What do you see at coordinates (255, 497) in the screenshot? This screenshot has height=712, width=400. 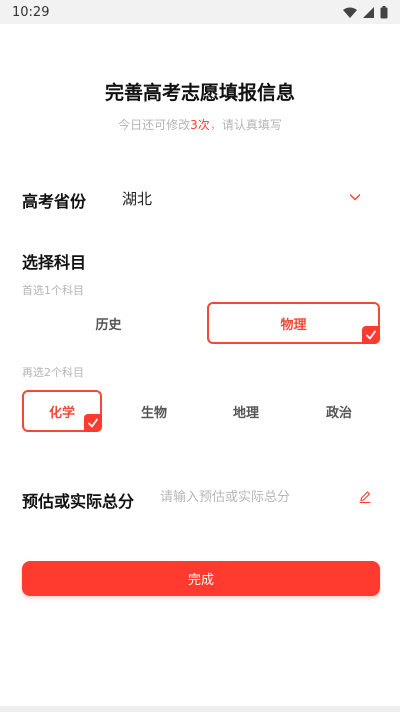 I see `score-input` at bounding box center [255, 497].